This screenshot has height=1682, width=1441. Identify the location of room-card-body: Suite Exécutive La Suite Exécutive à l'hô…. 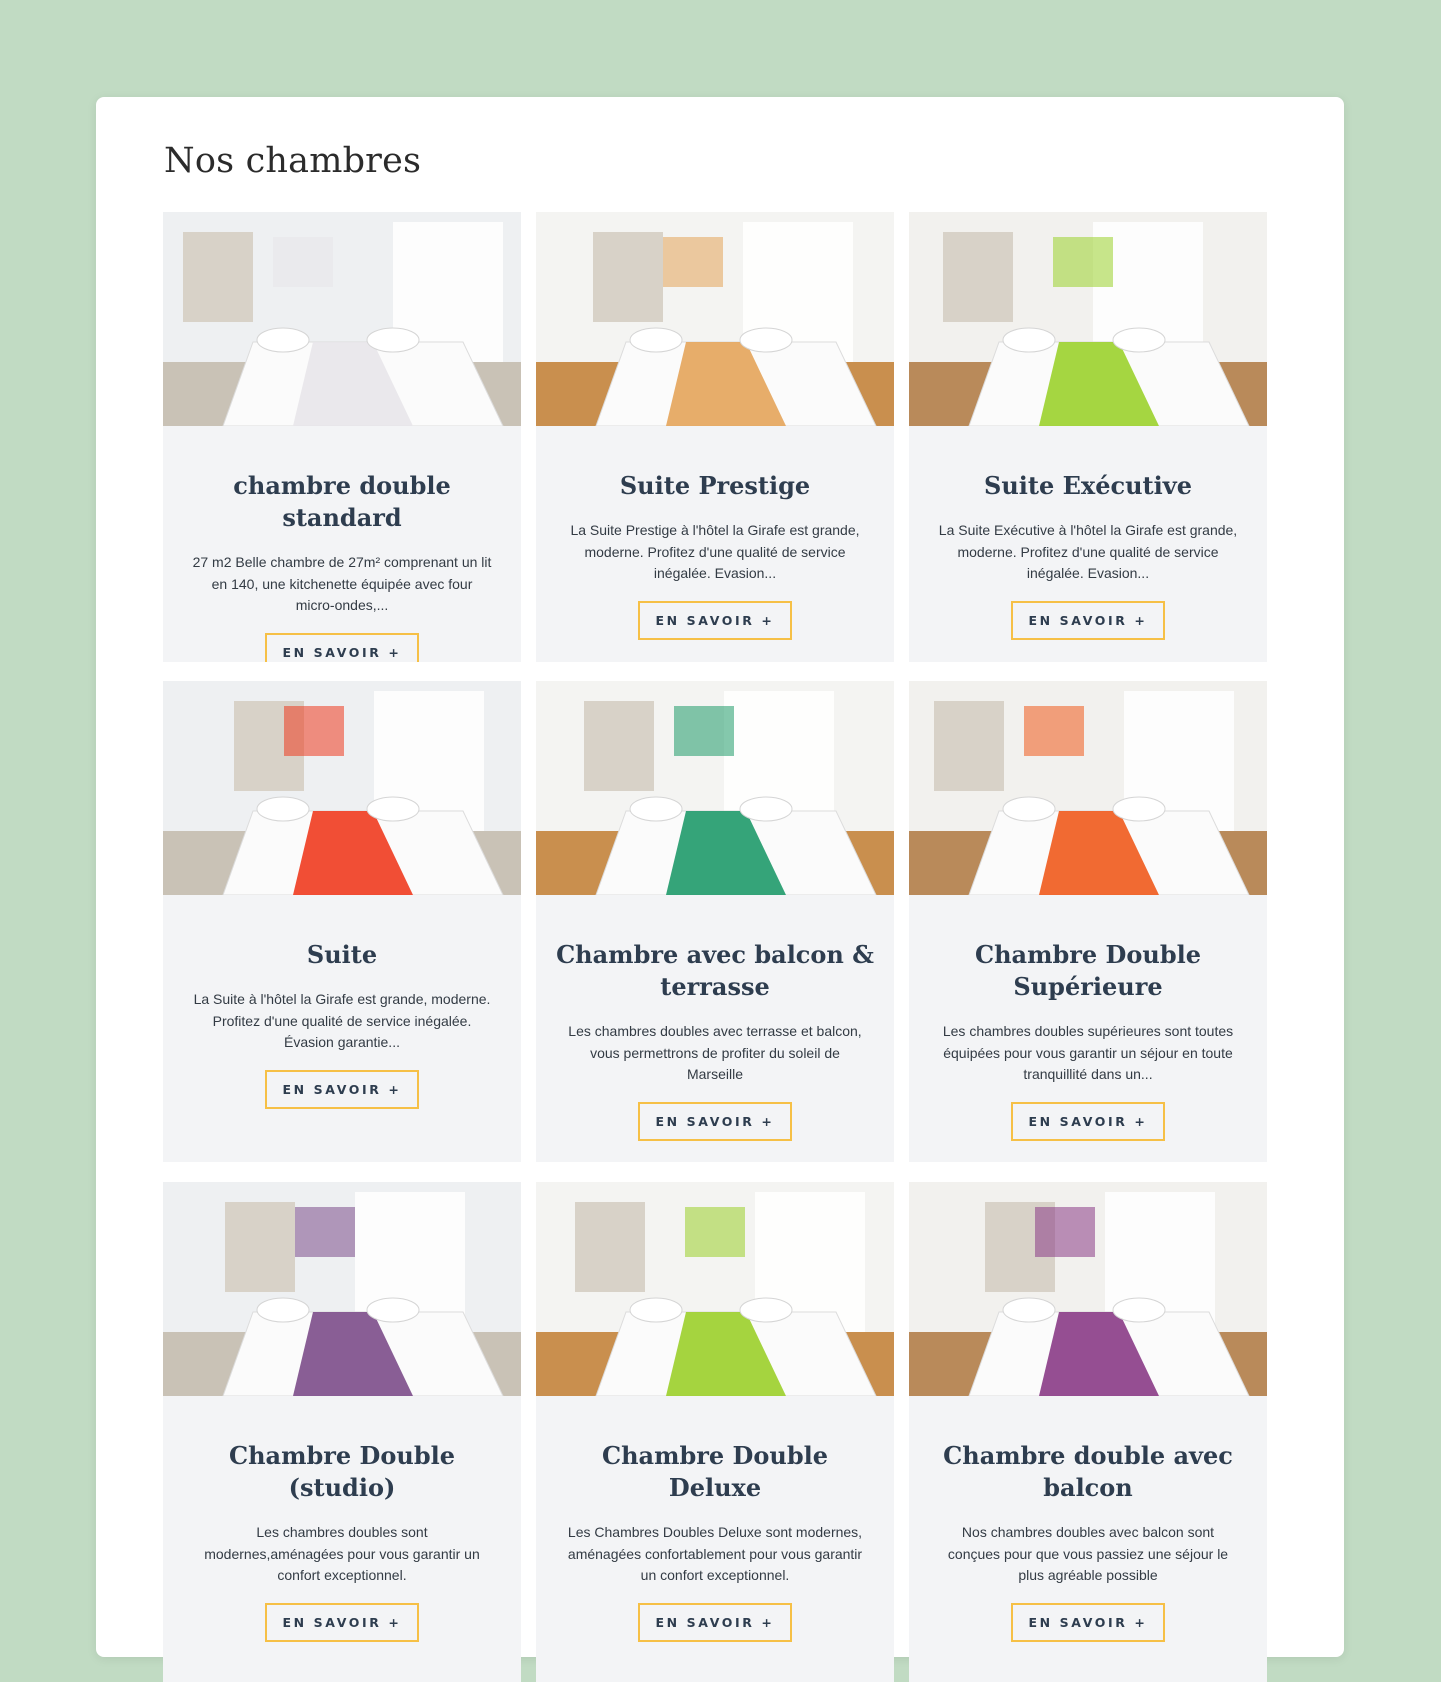
(1088, 544).